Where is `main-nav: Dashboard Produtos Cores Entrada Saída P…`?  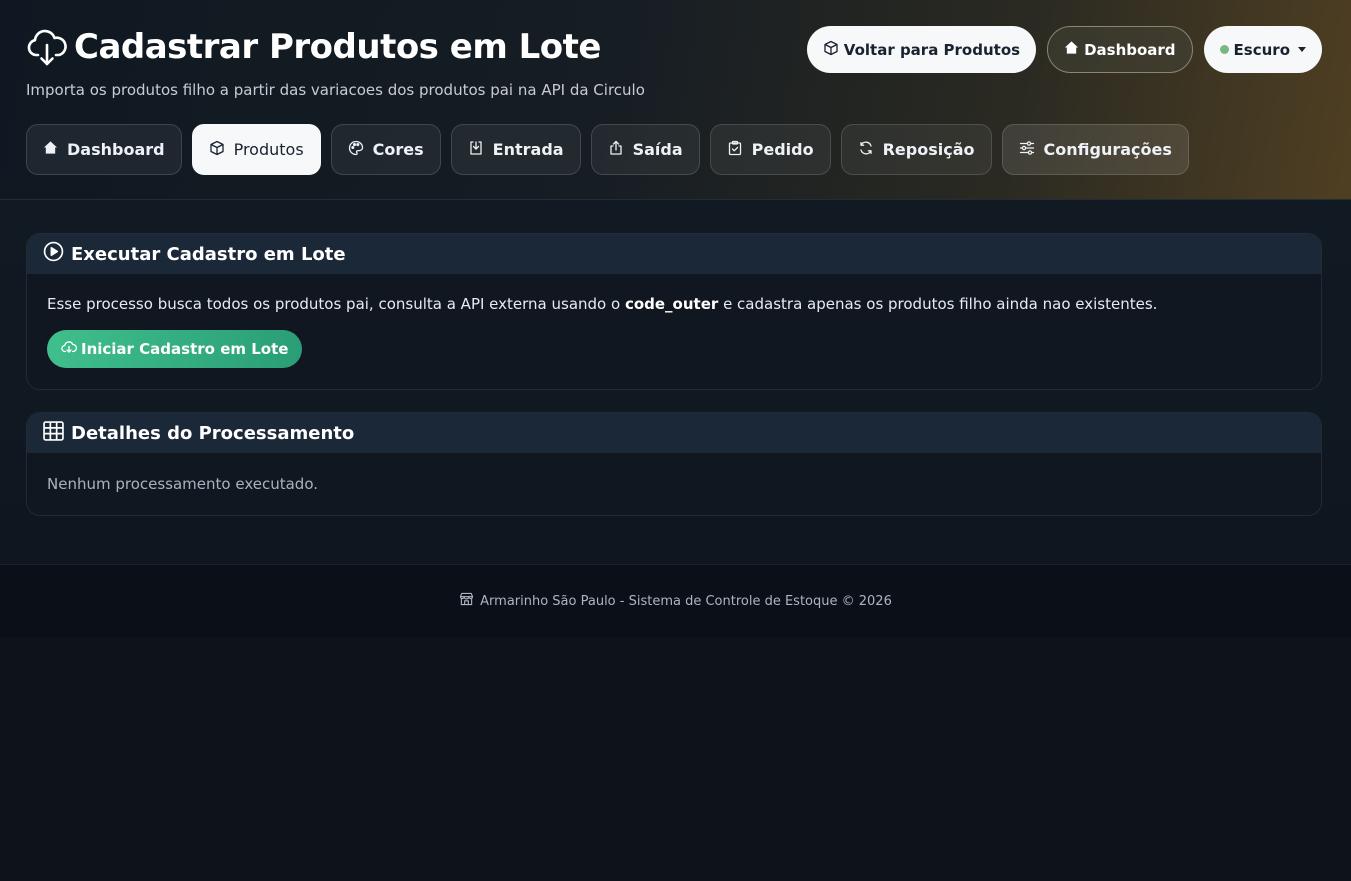
main-nav: Dashboard Produtos Cores Entrada Saída P… is located at coordinates (607, 149).